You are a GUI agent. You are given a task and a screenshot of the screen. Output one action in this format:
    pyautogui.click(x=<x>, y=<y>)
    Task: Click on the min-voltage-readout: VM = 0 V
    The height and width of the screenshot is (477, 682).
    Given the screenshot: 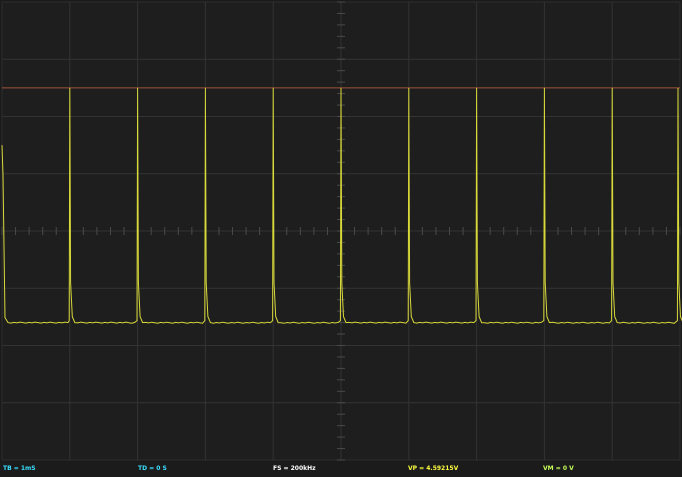 What is the action you would take?
    pyautogui.click(x=558, y=468)
    